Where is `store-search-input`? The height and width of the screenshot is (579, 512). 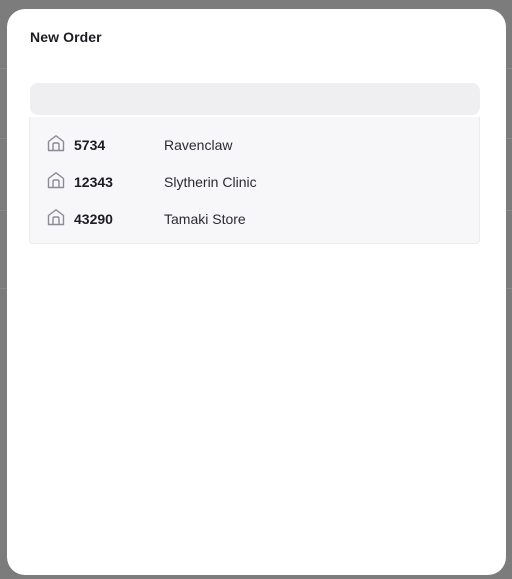 store-search-input is located at coordinates (255, 99).